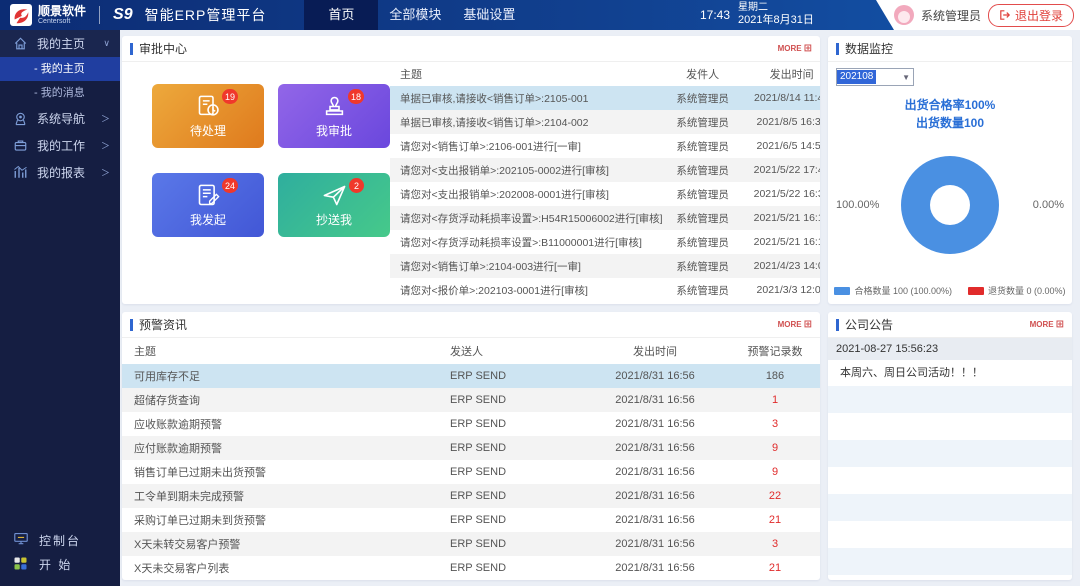 The width and height of the screenshot is (1080, 586). Describe the element at coordinates (903, 15) in the screenshot. I see `user-avatar` at that location.